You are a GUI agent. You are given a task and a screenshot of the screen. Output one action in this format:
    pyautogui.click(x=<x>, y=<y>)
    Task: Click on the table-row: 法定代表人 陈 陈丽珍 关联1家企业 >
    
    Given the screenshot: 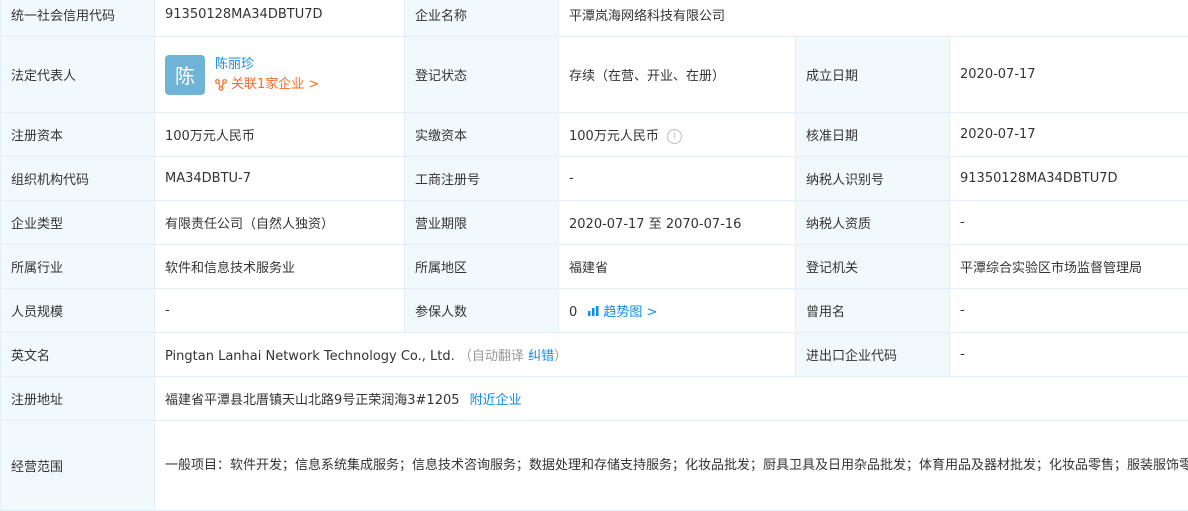 What is the action you would take?
    pyautogui.click(x=594, y=75)
    